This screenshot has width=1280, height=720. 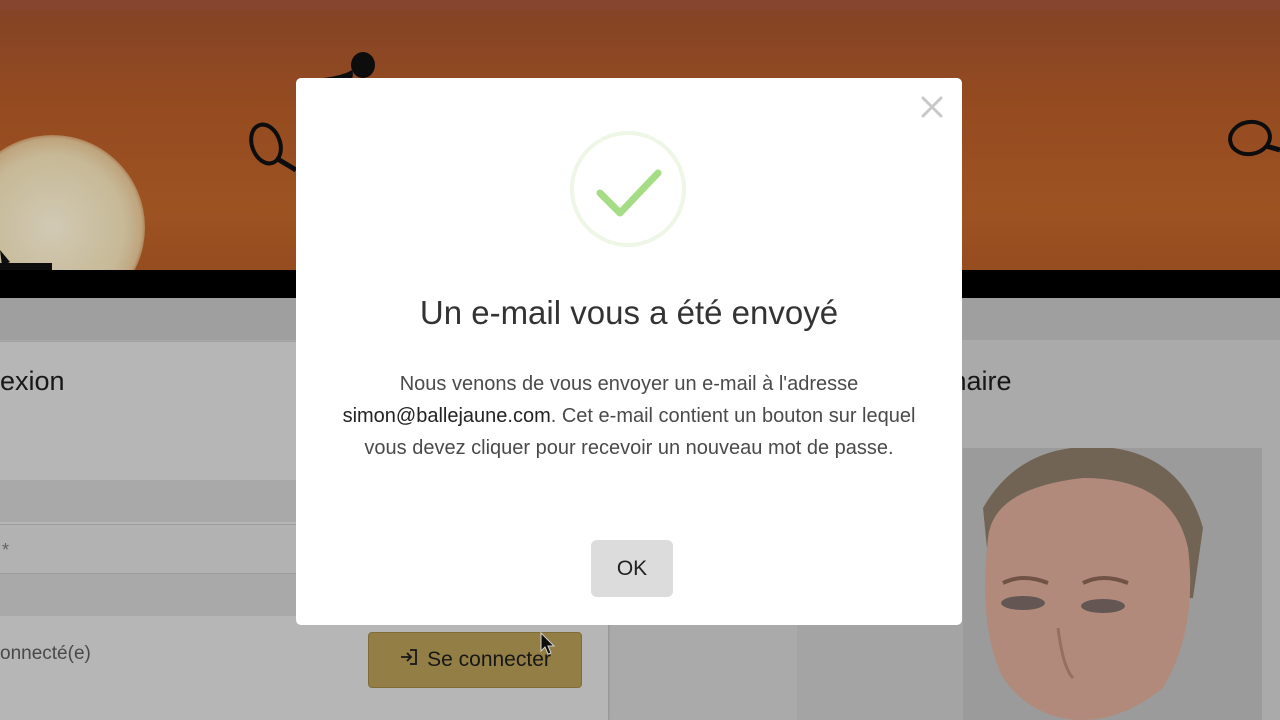 What do you see at coordinates (632, 568) in the screenshot?
I see `ok-button: OK` at bounding box center [632, 568].